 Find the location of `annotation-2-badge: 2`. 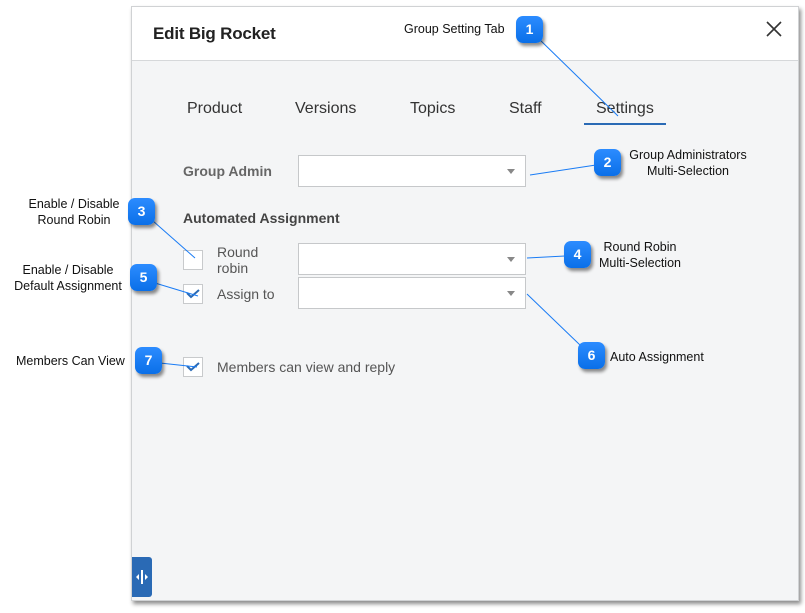

annotation-2-badge: 2 is located at coordinates (607, 162).